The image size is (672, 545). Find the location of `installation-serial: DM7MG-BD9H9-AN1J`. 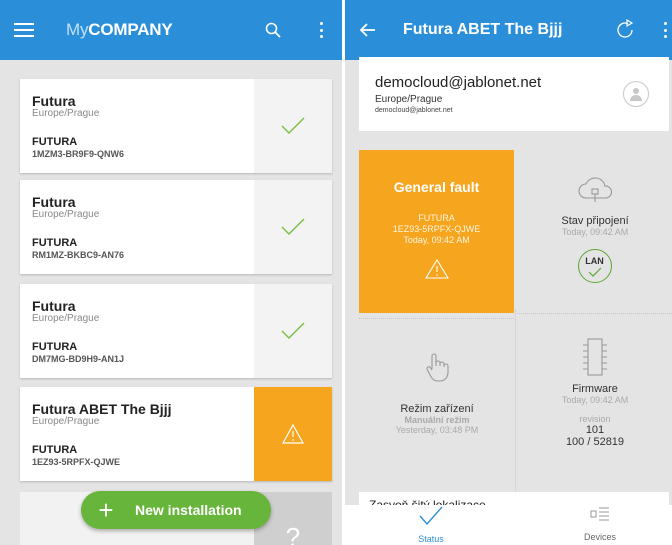

installation-serial: DM7MG-BD9H9-AN1J is located at coordinates (78, 359).